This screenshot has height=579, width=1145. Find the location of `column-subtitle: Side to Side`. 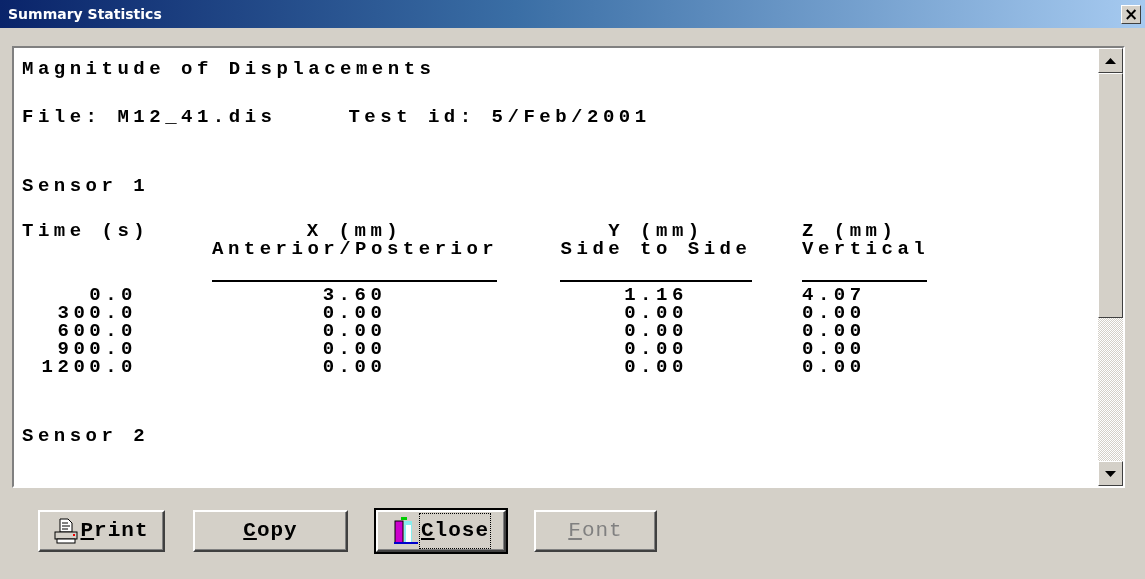

column-subtitle: Side to Side is located at coordinates (656, 249).